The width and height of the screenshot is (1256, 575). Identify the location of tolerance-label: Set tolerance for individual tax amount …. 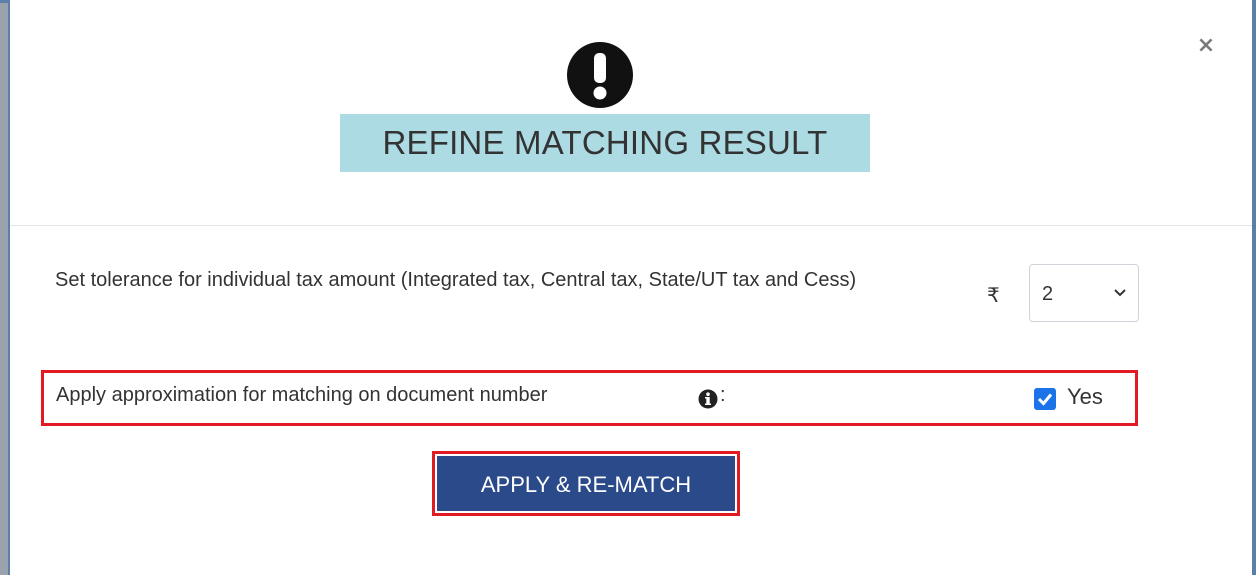
(456, 280).